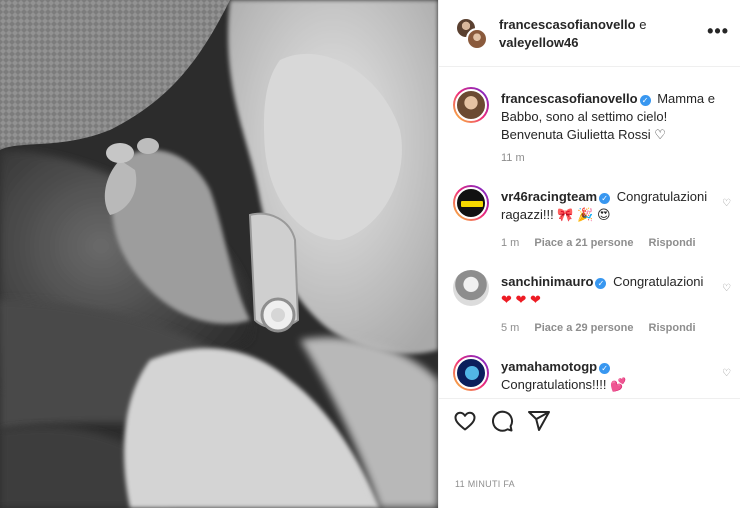 Image resolution: width=740 pixels, height=508 pixels. I want to click on share-icon, so click(539, 421).